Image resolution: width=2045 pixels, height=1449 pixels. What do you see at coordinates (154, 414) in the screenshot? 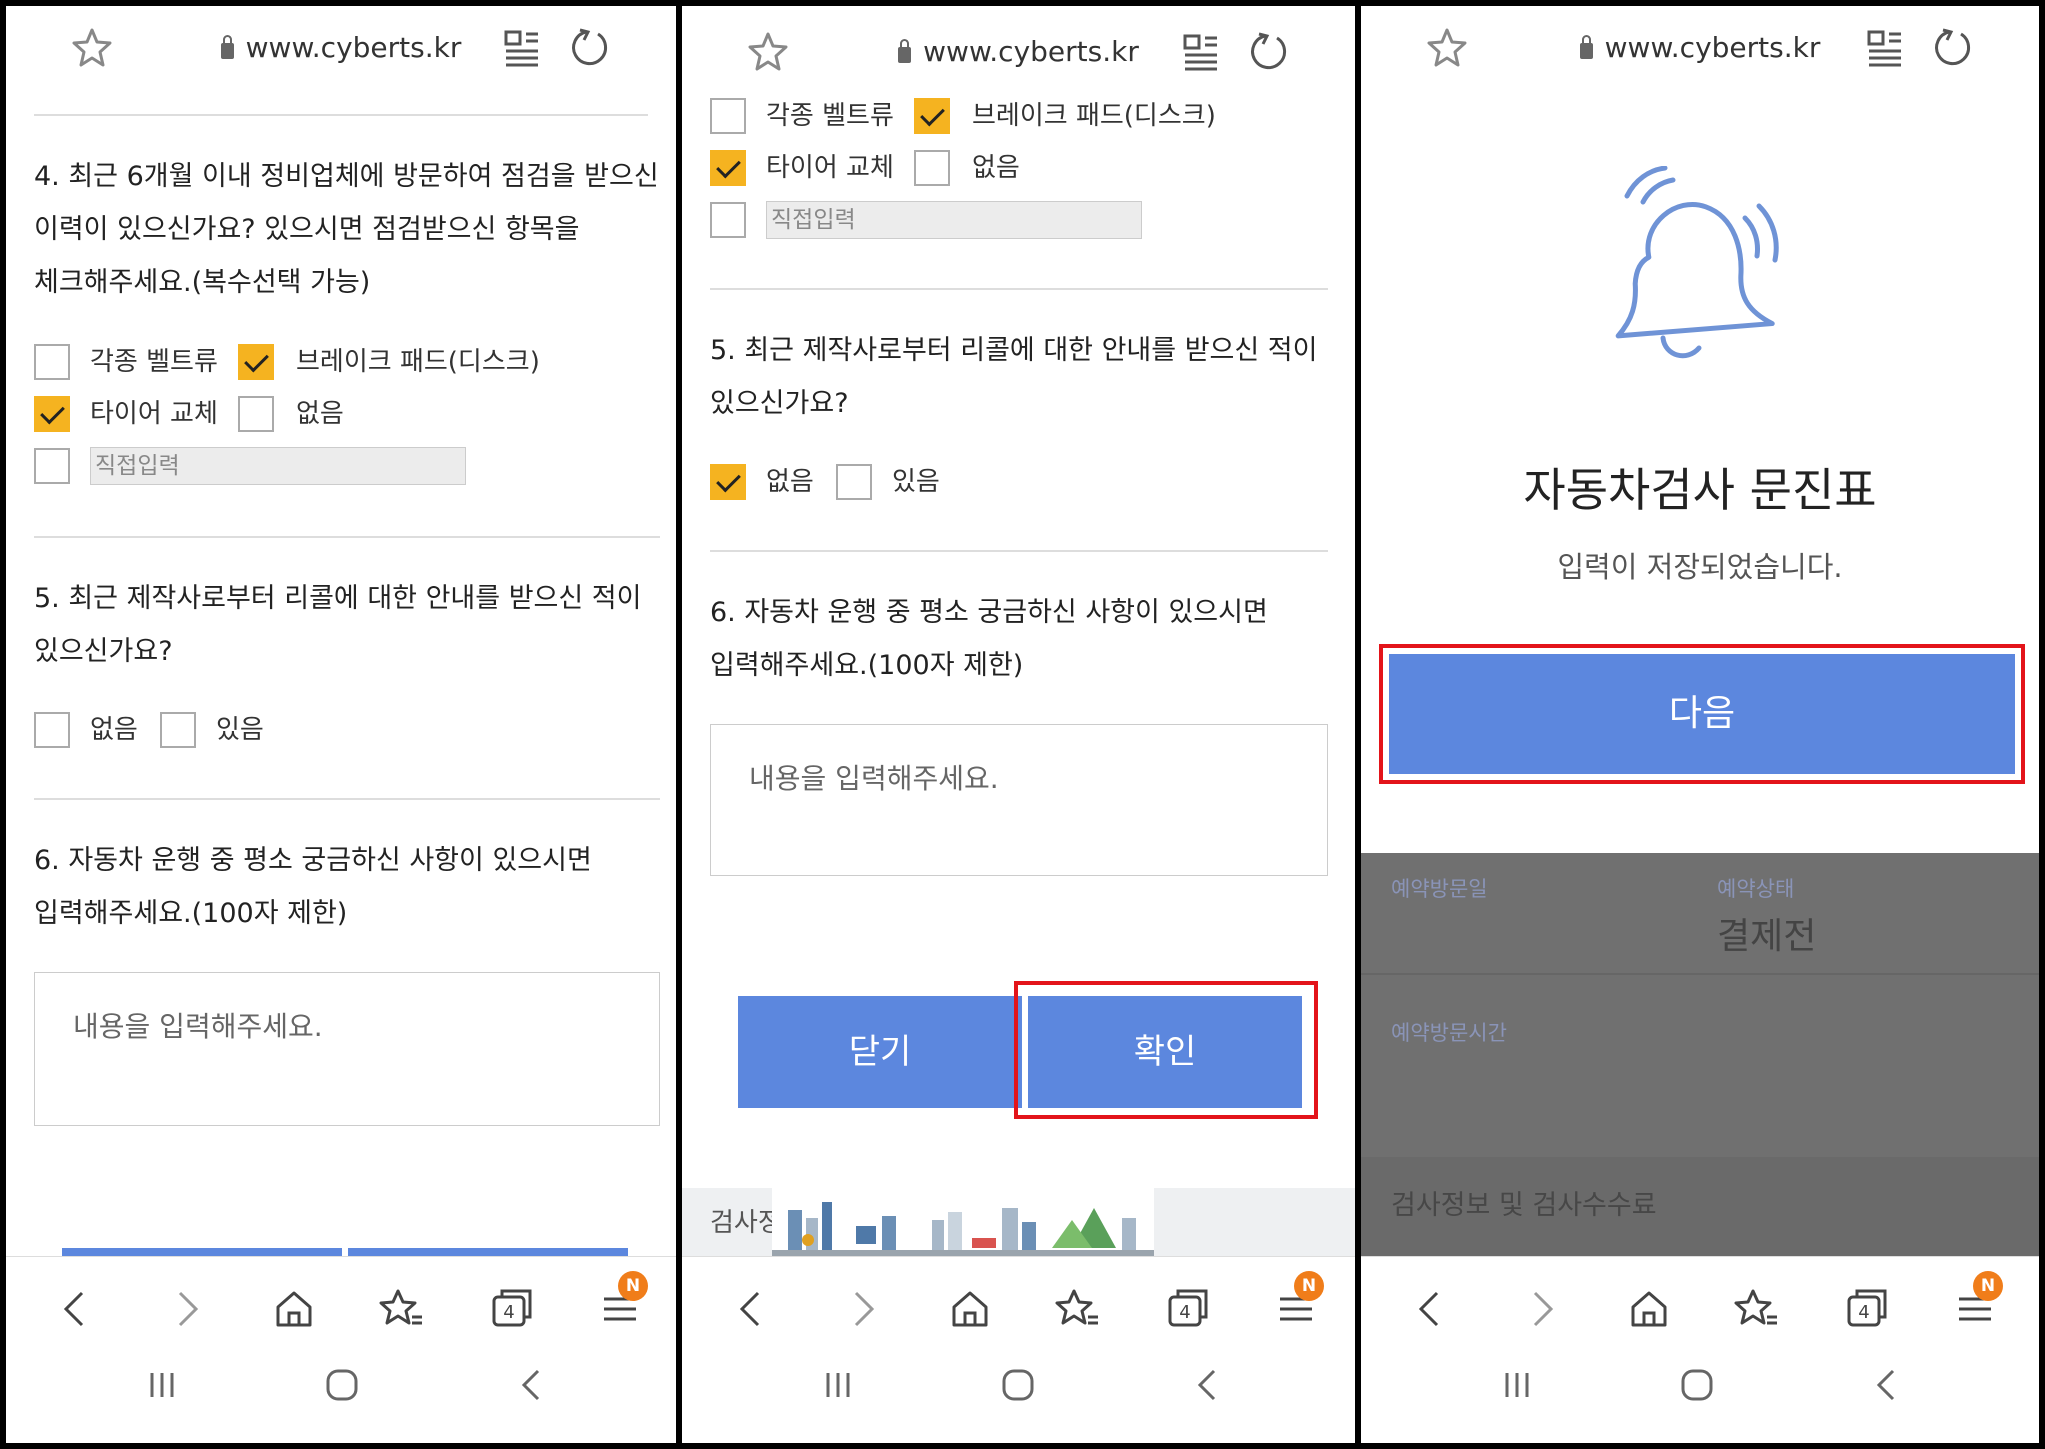
I see `option-label: 타이어 교체` at bounding box center [154, 414].